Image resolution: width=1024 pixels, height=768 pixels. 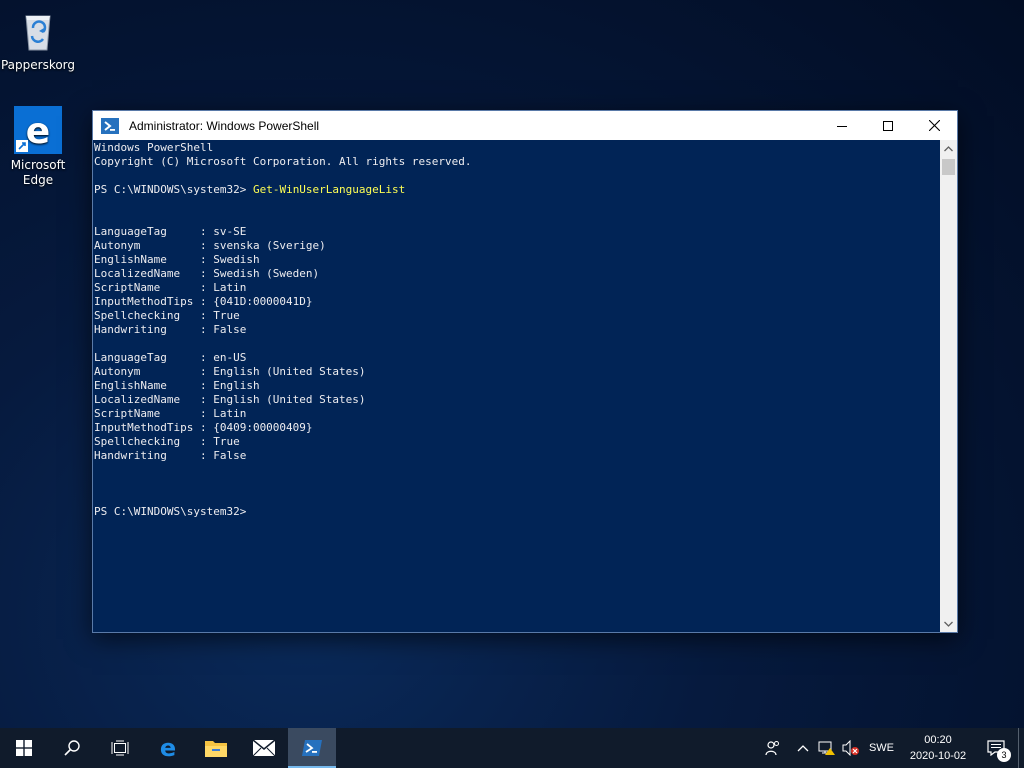 What do you see at coordinates (177, 259) in the screenshot?
I see `console-line: EnglishName : Swedish` at bounding box center [177, 259].